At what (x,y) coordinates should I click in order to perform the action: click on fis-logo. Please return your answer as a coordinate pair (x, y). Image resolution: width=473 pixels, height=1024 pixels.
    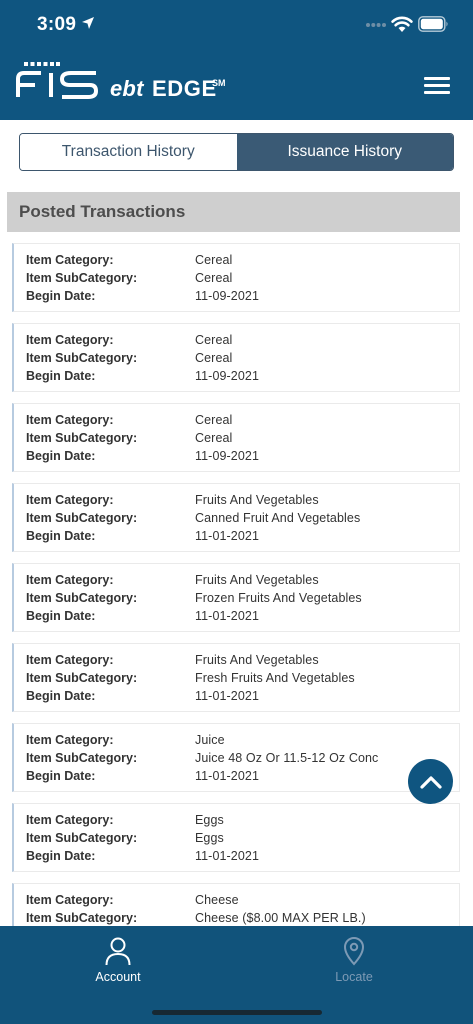
    Looking at the image, I should click on (57, 85).